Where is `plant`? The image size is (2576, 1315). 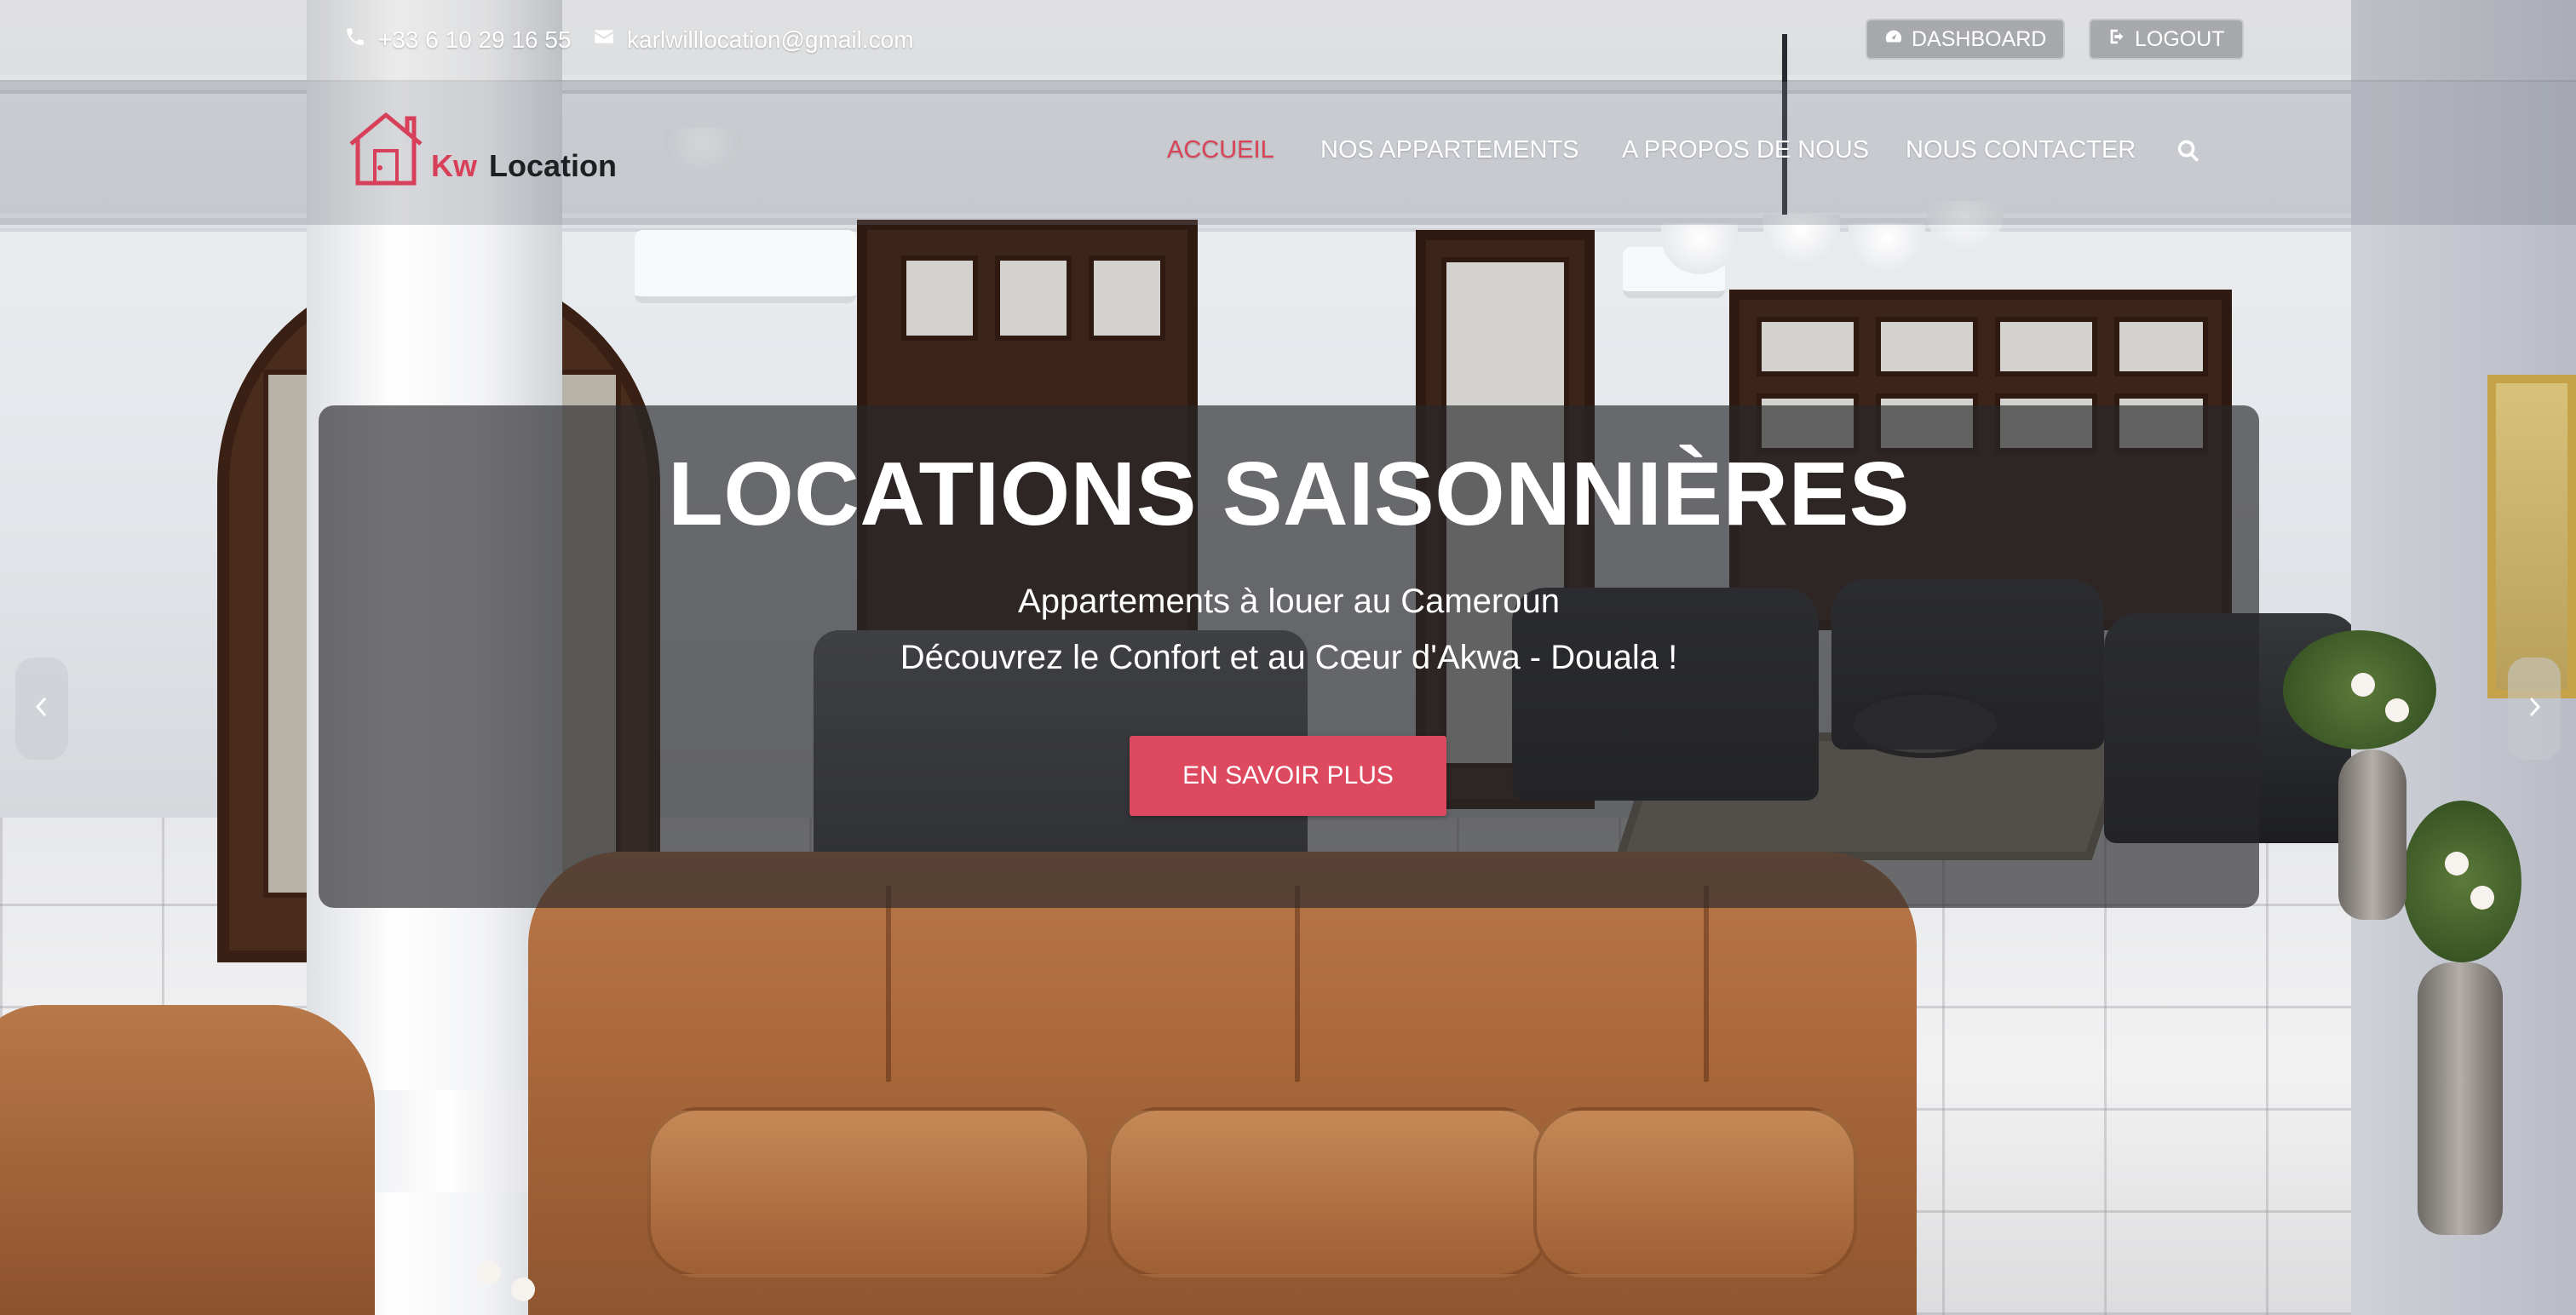
plant is located at coordinates (2462, 881).